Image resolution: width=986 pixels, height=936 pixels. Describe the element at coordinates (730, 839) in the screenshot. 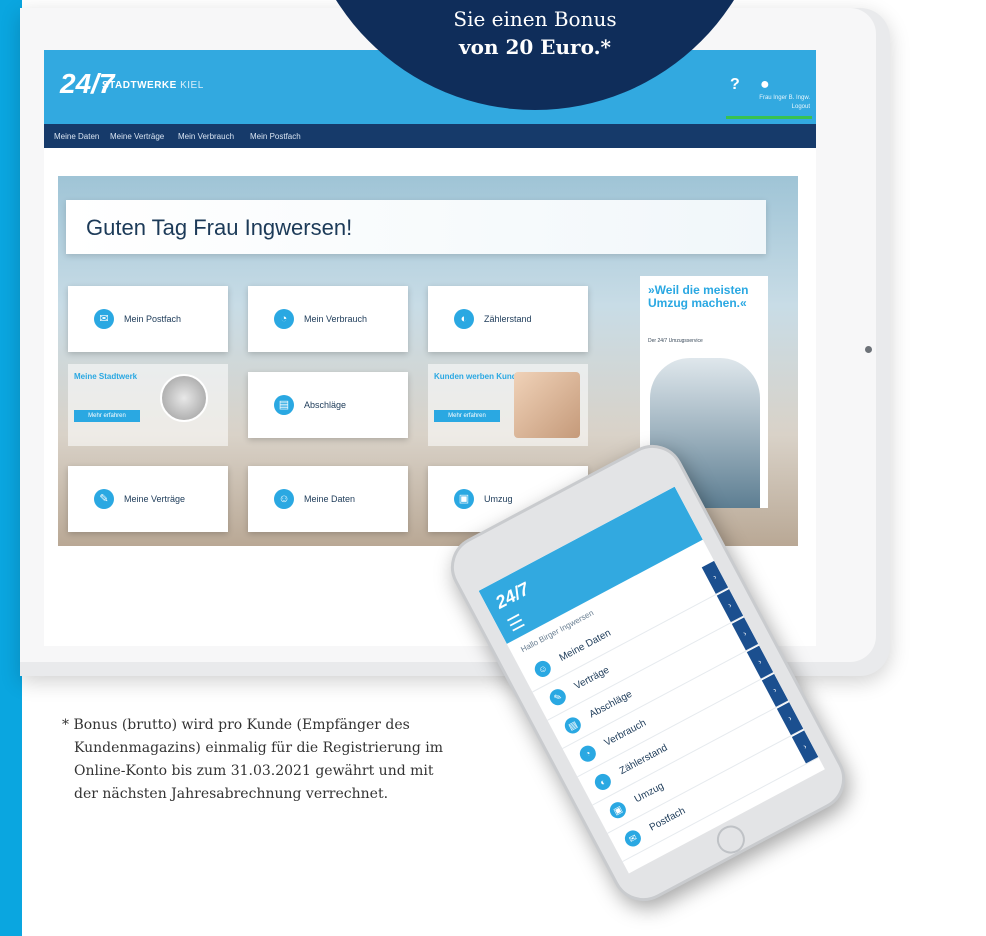

I see `phone-home-button` at that location.